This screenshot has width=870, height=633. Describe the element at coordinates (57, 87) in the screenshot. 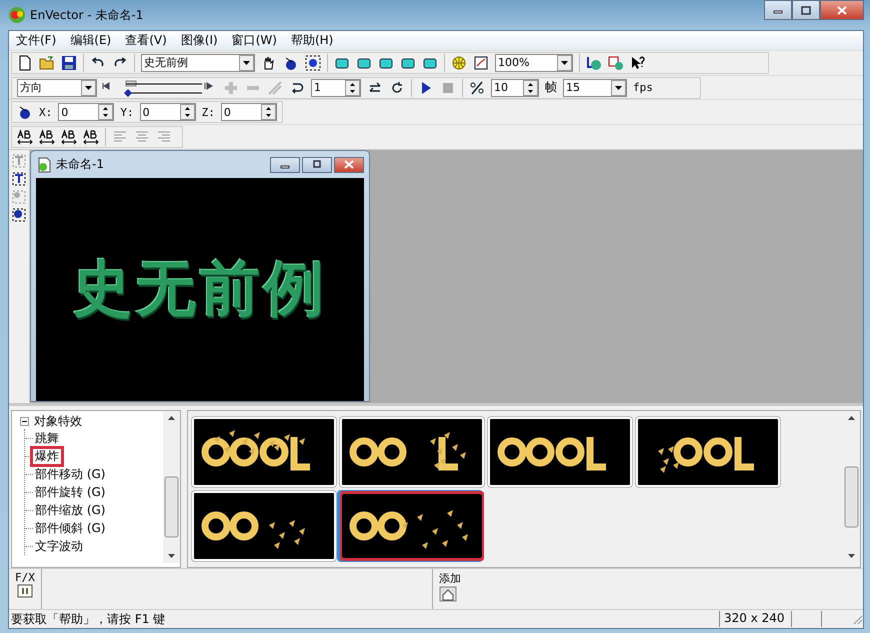

I see `direction-select: 方向` at that location.